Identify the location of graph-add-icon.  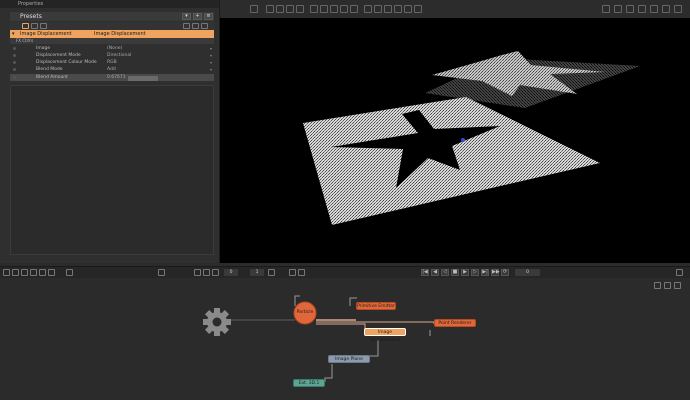
(6, 272).